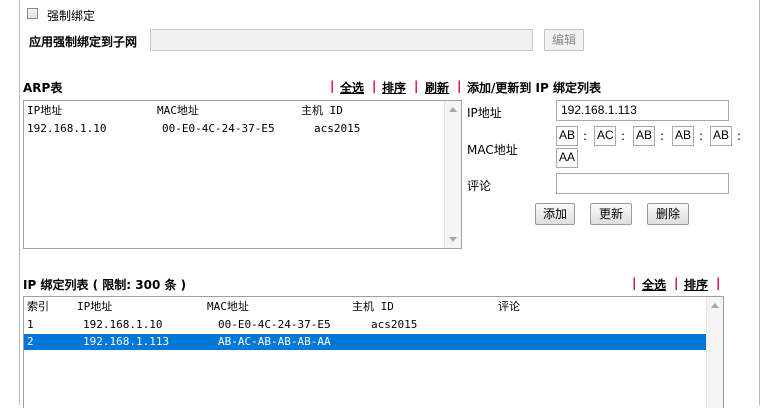 The height and width of the screenshot is (408, 777). Describe the element at coordinates (19, 202) in the screenshot. I see `left-border` at that location.